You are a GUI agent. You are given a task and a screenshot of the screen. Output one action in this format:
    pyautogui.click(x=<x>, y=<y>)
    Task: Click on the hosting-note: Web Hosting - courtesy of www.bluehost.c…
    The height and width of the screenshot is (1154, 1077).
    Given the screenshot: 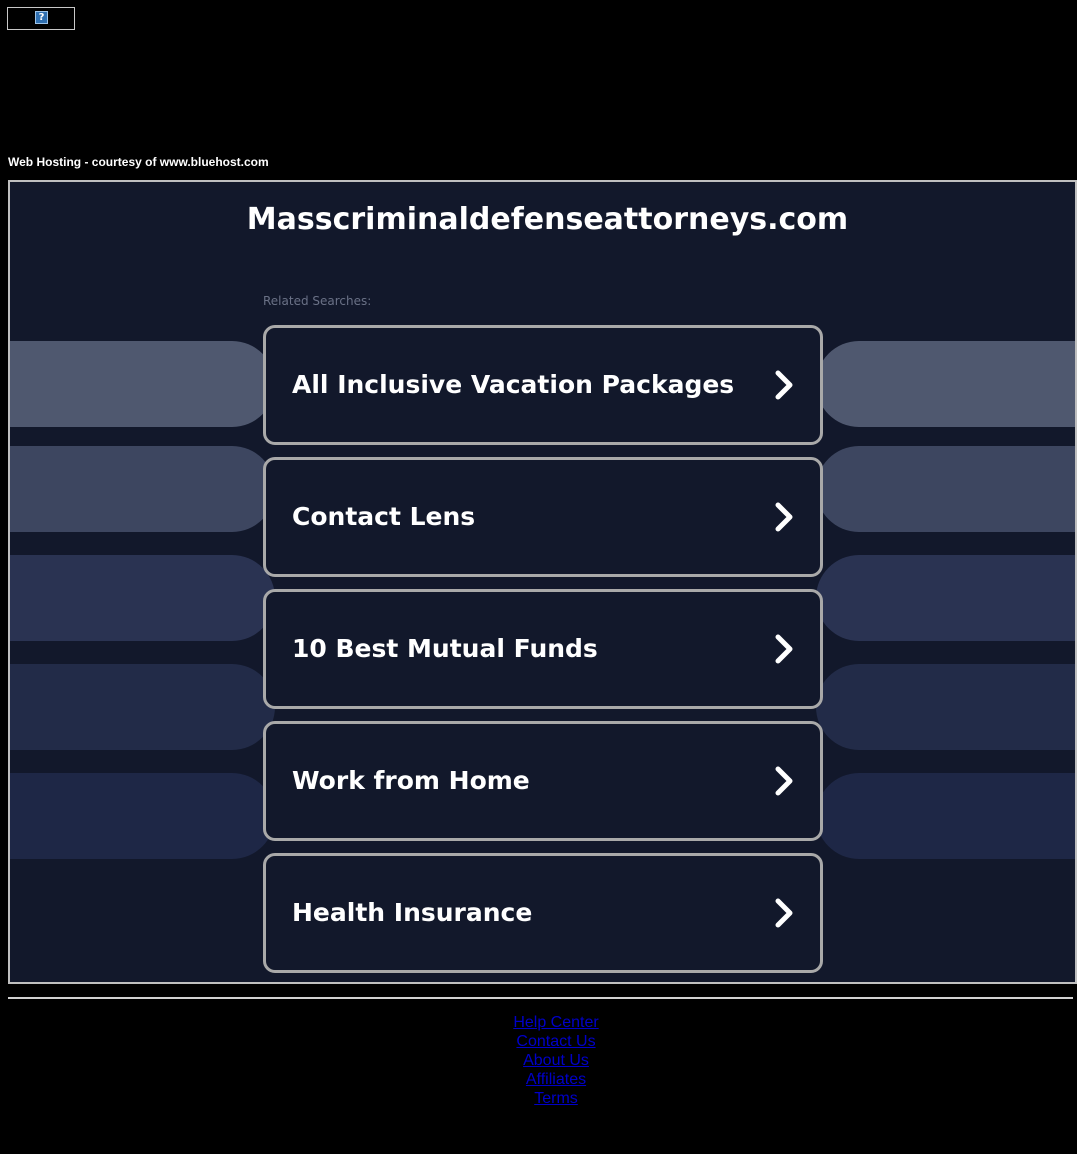 What is the action you would take?
    pyautogui.click(x=138, y=162)
    